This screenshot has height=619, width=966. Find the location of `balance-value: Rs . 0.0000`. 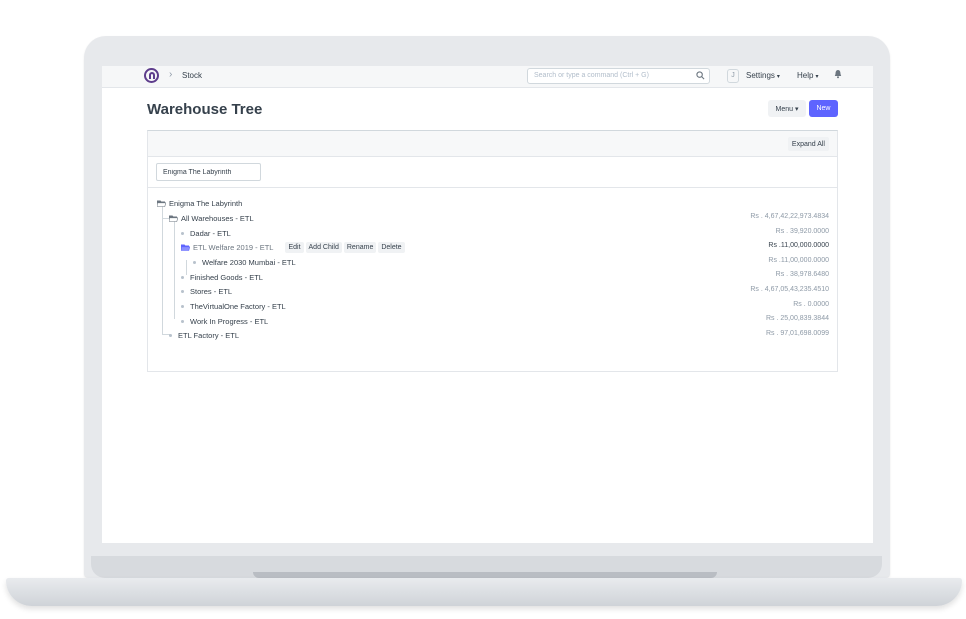

balance-value: Rs . 0.0000 is located at coordinates (811, 304).